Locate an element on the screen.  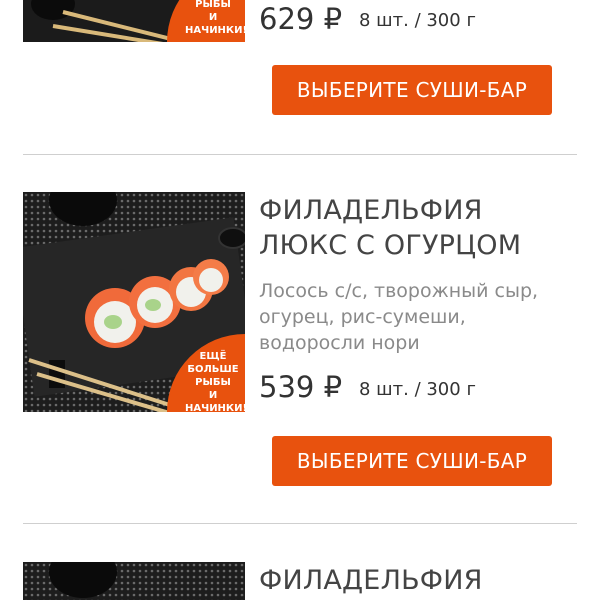
product-image: РЫБЫ И НАЧИНКИ! is located at coordinates (134, 21).